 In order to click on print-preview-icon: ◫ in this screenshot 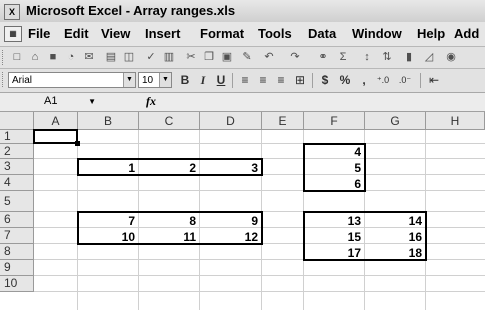, I will do `click(129, 57)`.